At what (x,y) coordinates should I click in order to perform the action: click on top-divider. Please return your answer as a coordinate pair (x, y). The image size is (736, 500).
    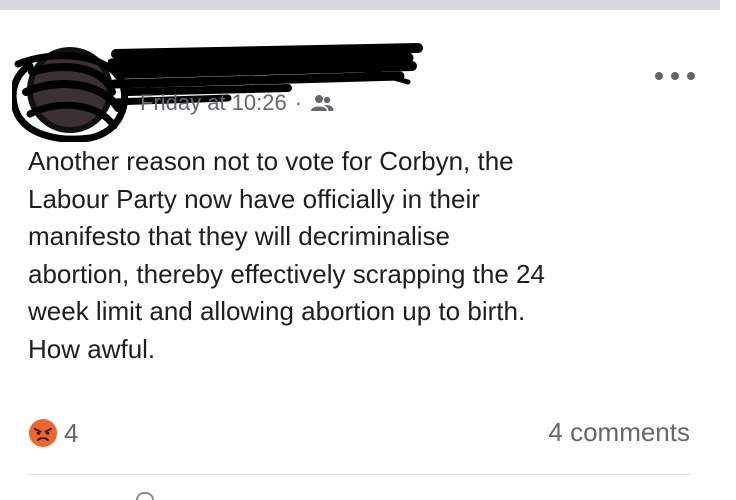
    Looking at the image, I should click on (360, 5).